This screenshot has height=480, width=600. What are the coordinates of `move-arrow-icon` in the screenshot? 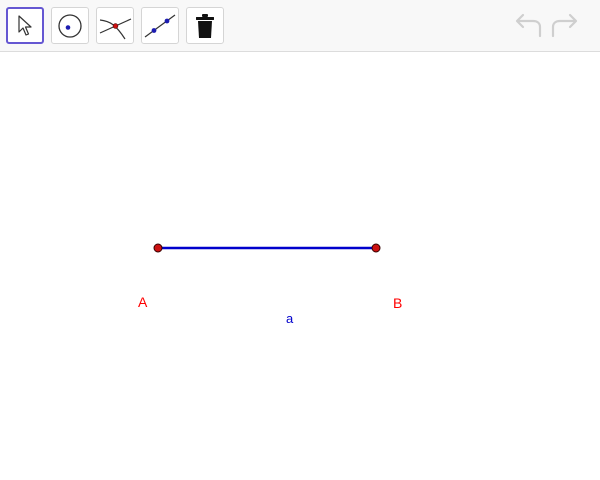 It's located at (25, 25).